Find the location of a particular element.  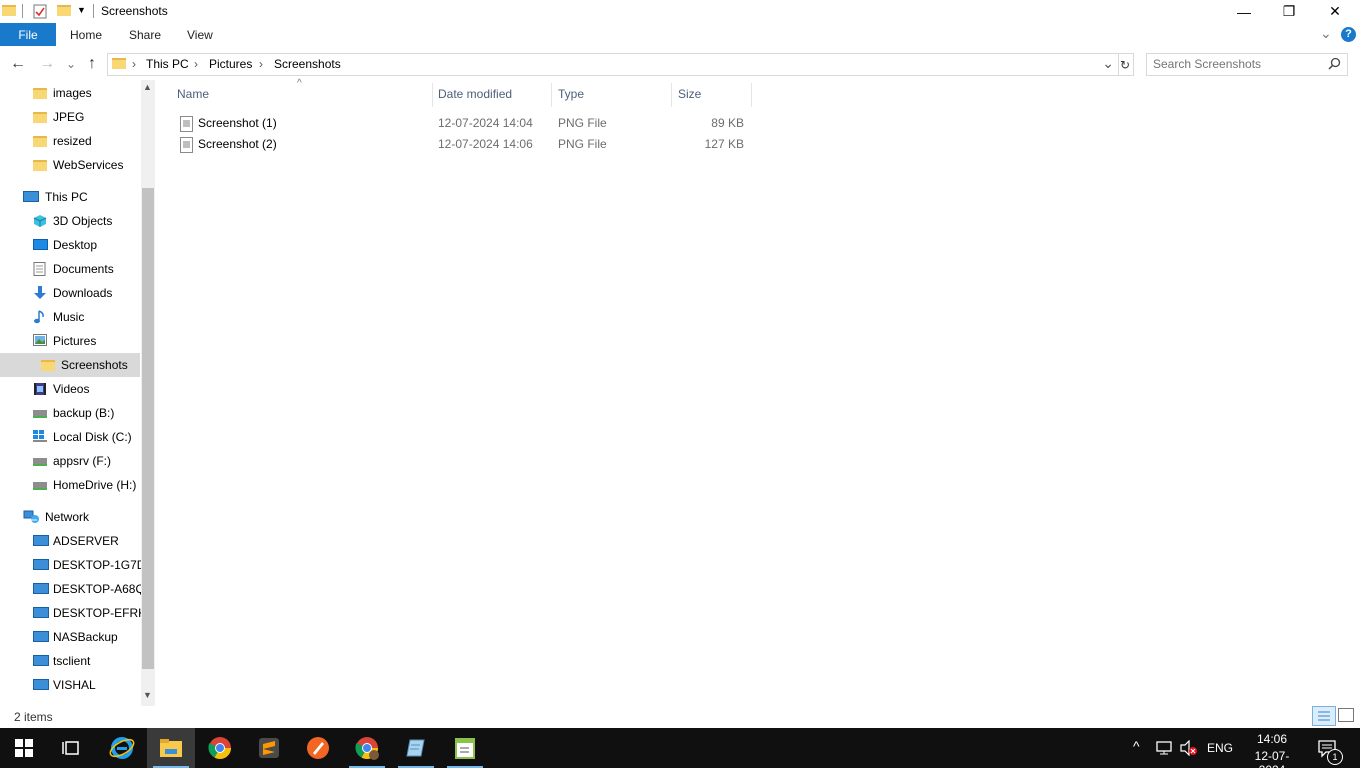

customize-quick-access-icon: ▼ is located at coordinates (81, 10).